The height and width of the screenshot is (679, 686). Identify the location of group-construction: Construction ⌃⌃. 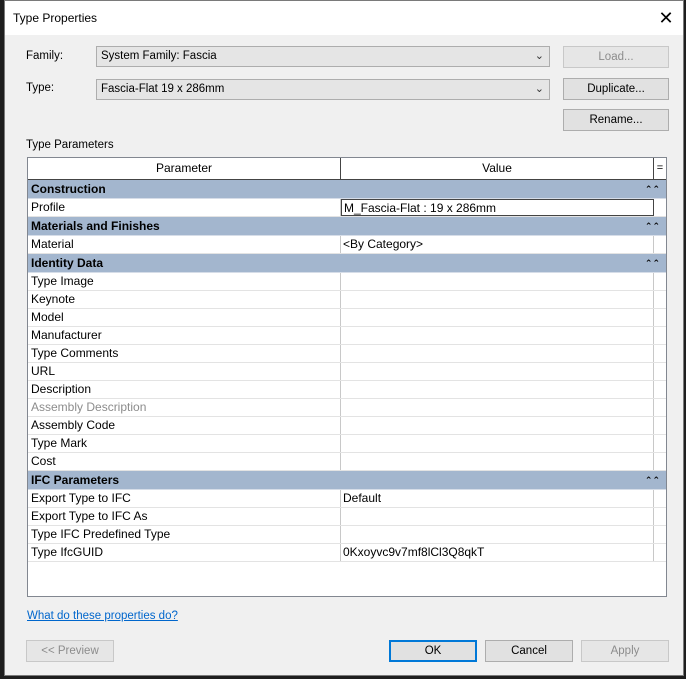
(347, 189).